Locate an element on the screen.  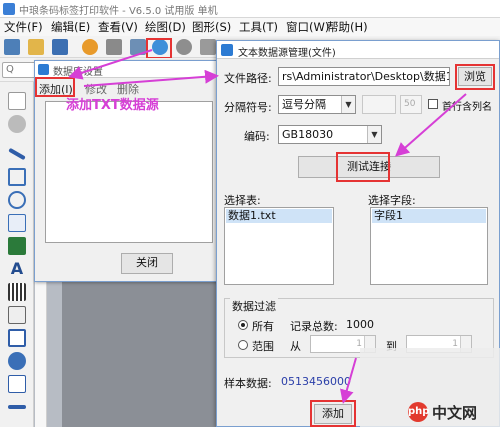
arrow-to-file-path is located at coordinates (151, 78).